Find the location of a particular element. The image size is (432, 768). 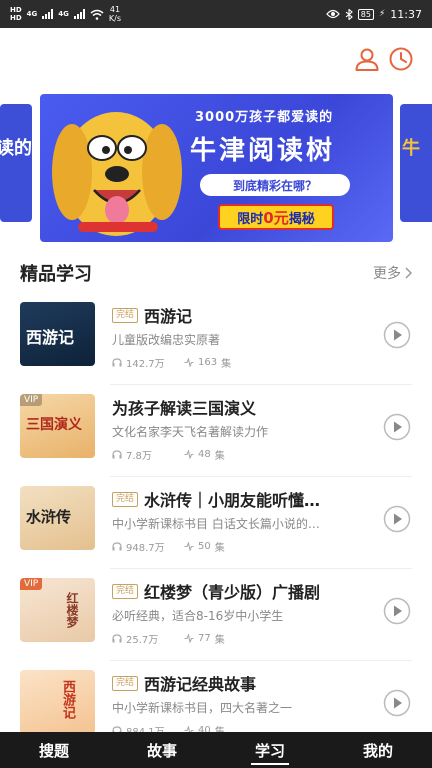

section-header: 精品学习 更多 is located at coordinates (216, 273).